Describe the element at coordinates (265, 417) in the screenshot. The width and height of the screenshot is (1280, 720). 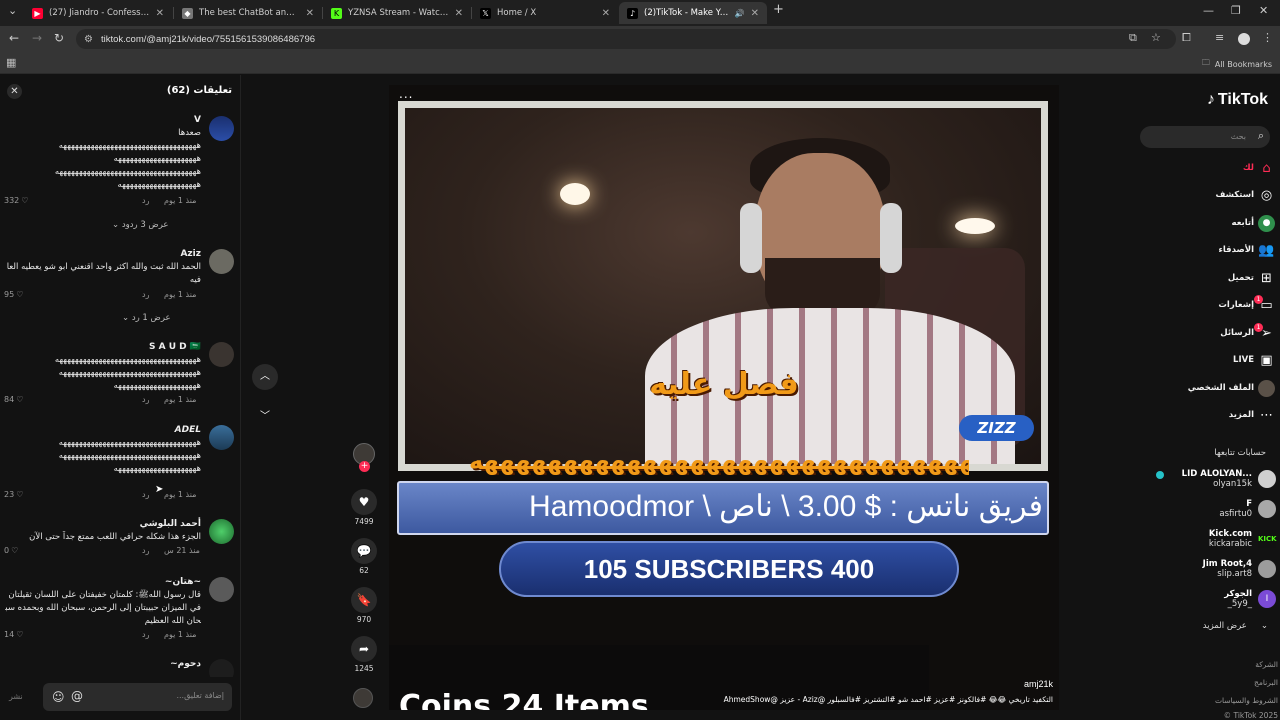
I see `next-video-button: ﹀` at that location.